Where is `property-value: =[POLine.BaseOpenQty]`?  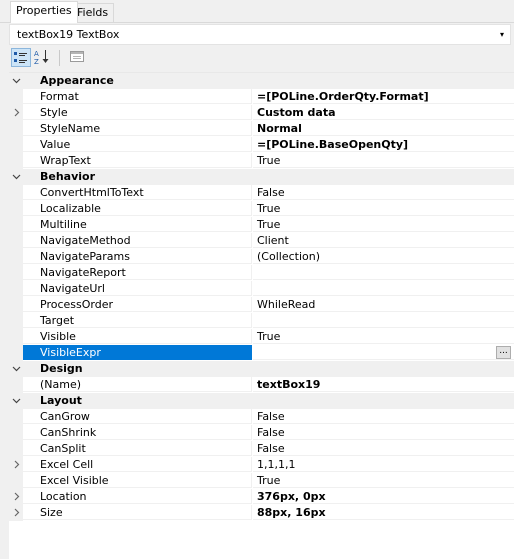 property-value: =[POLine.BaseOpenQty] is located at coordinates (383, 144).